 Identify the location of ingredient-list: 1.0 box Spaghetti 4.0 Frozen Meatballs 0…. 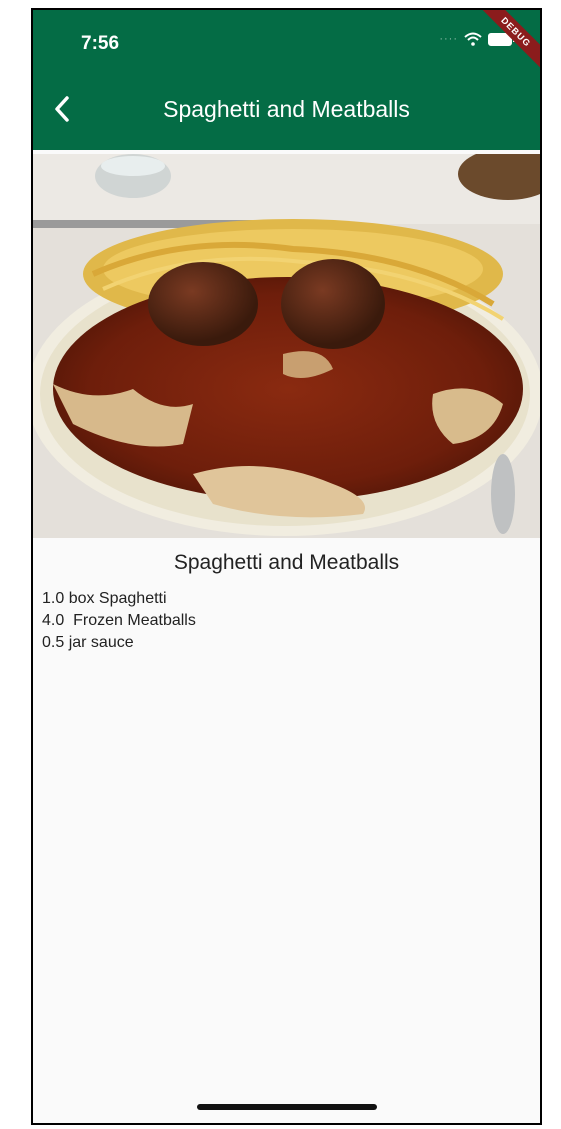
(119, 621).